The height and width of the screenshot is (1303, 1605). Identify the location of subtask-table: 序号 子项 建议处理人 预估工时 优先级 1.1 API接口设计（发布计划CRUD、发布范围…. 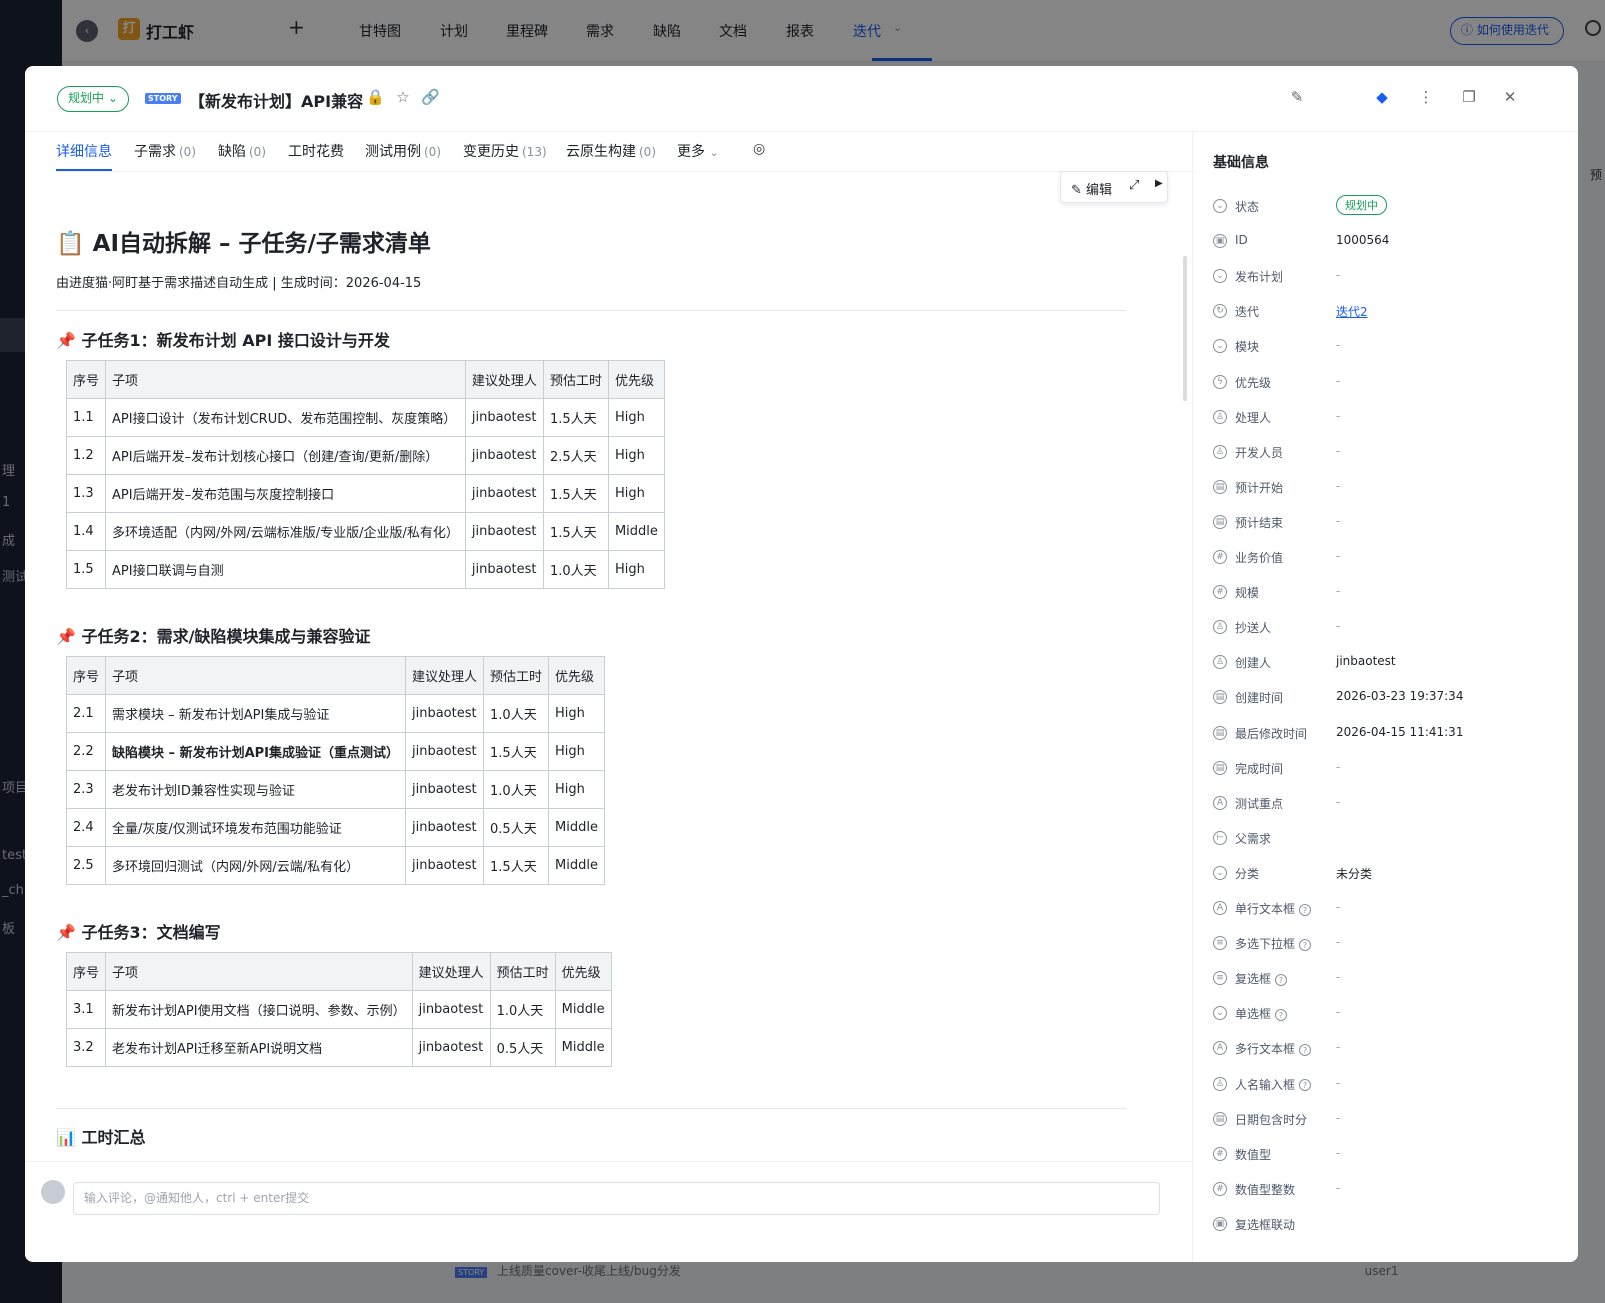
(365, 474).